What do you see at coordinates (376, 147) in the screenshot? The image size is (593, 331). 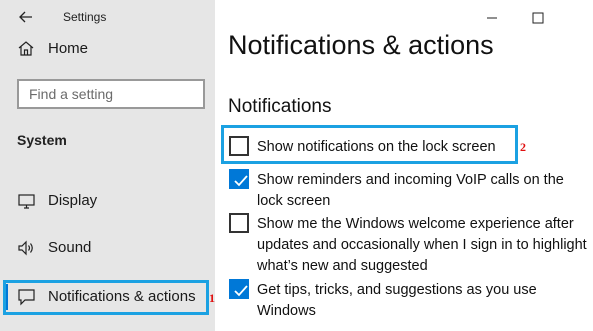 I see `option-label: Show notifications on the lock screen` at bounding box center [376, 147].